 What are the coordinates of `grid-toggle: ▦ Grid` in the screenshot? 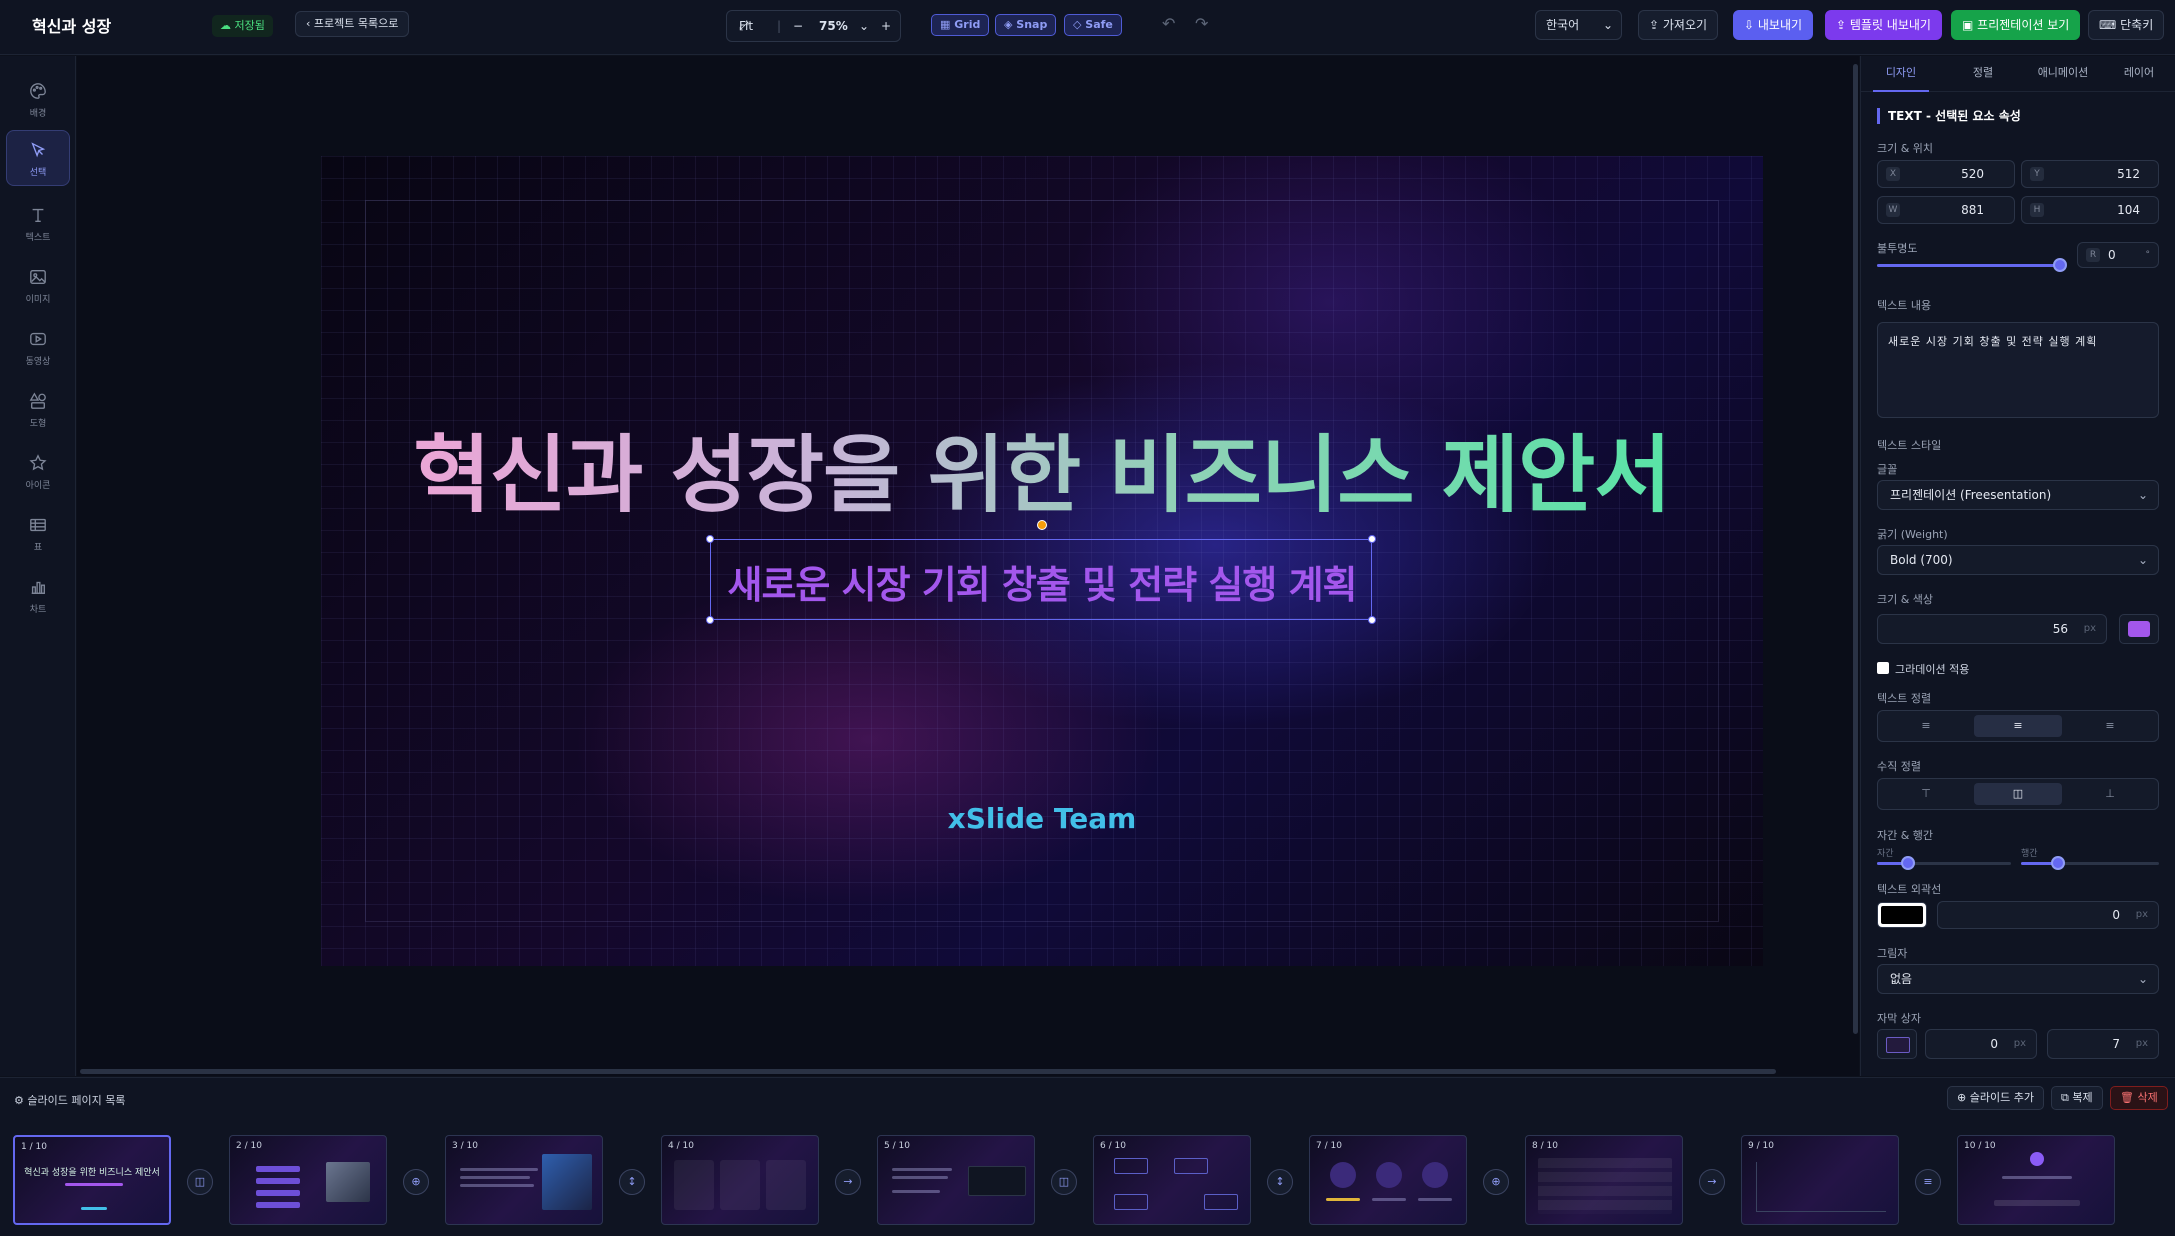 It's located at (960, 25).